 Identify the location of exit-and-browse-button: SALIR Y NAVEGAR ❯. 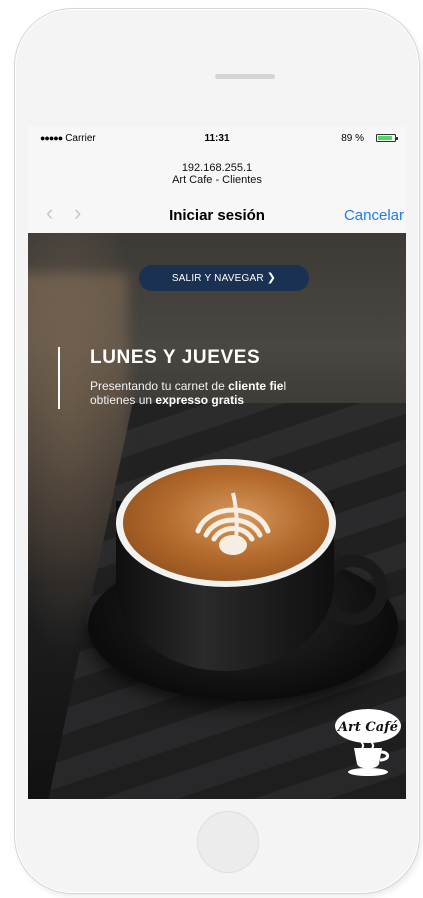
(224, 278).